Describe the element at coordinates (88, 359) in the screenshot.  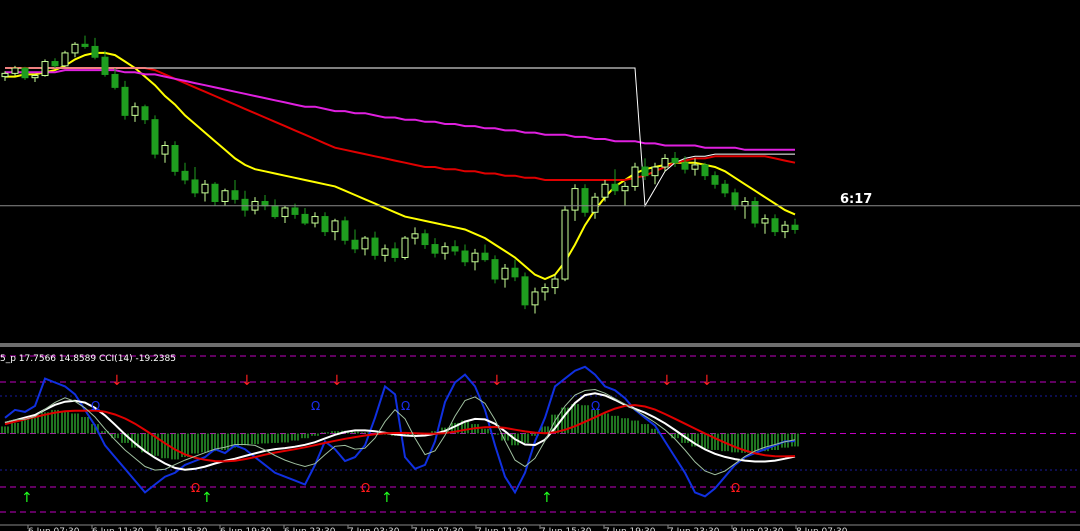
I see `indicator-label: 5_p 17.7566 14.8589 CCI(14) -19.2385` at that location.